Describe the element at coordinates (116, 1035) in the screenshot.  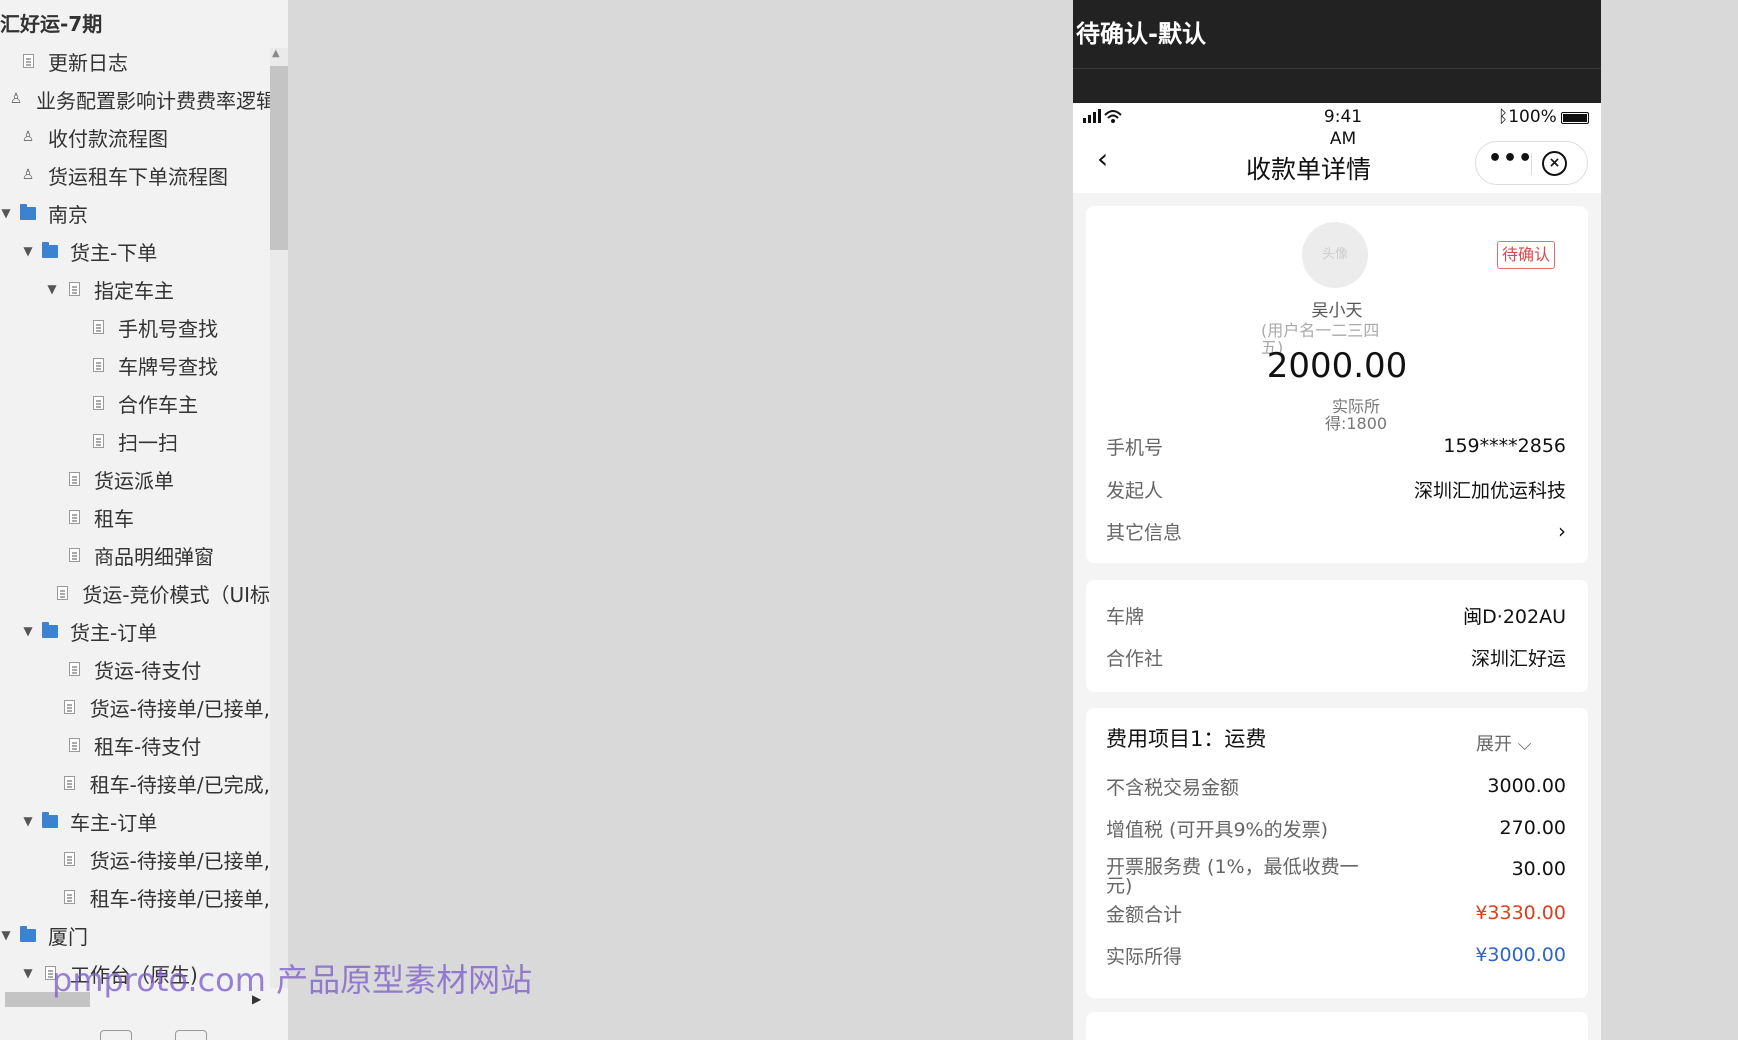
I see `prev-page-button` at that location.